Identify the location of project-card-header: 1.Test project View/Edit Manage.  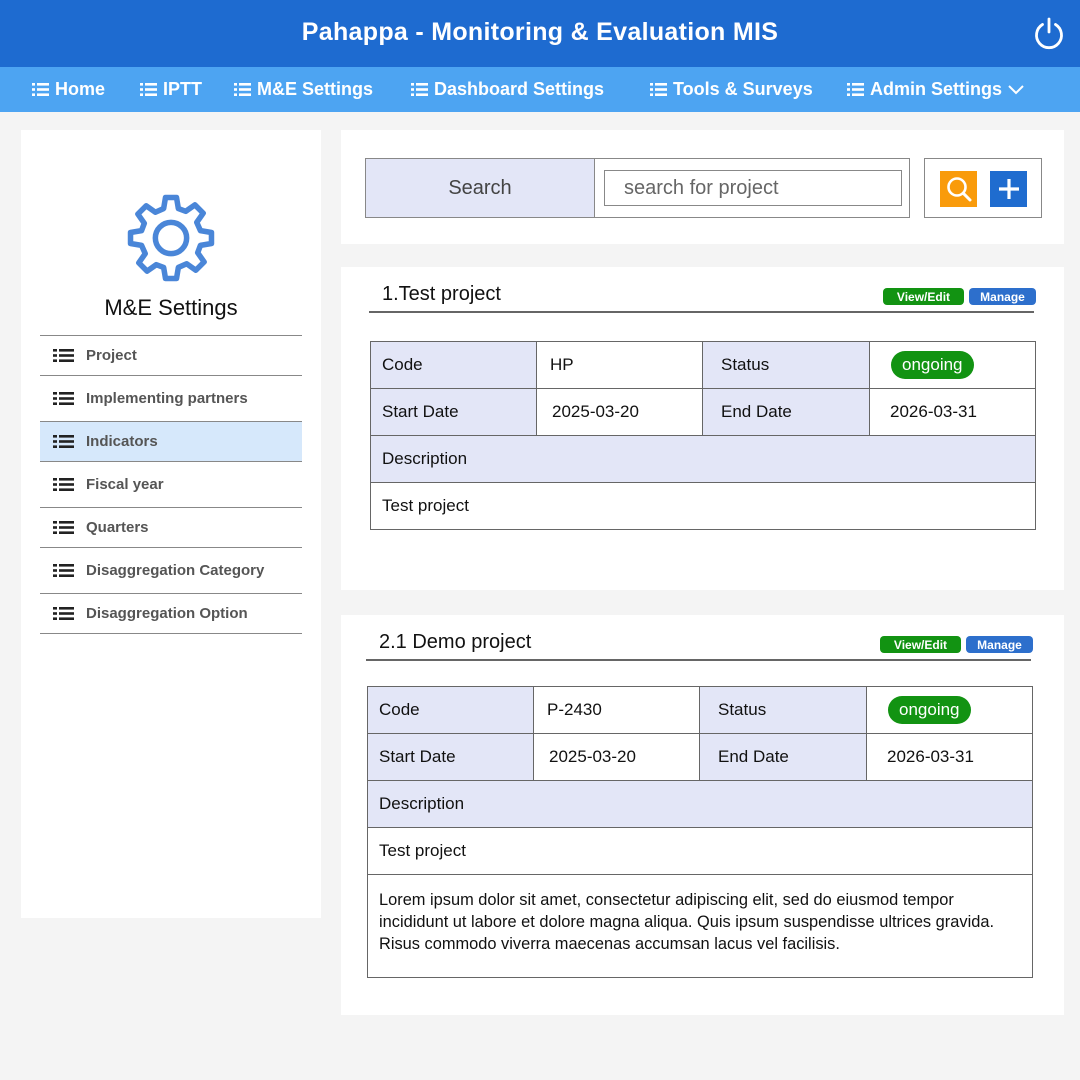
(702, 298).